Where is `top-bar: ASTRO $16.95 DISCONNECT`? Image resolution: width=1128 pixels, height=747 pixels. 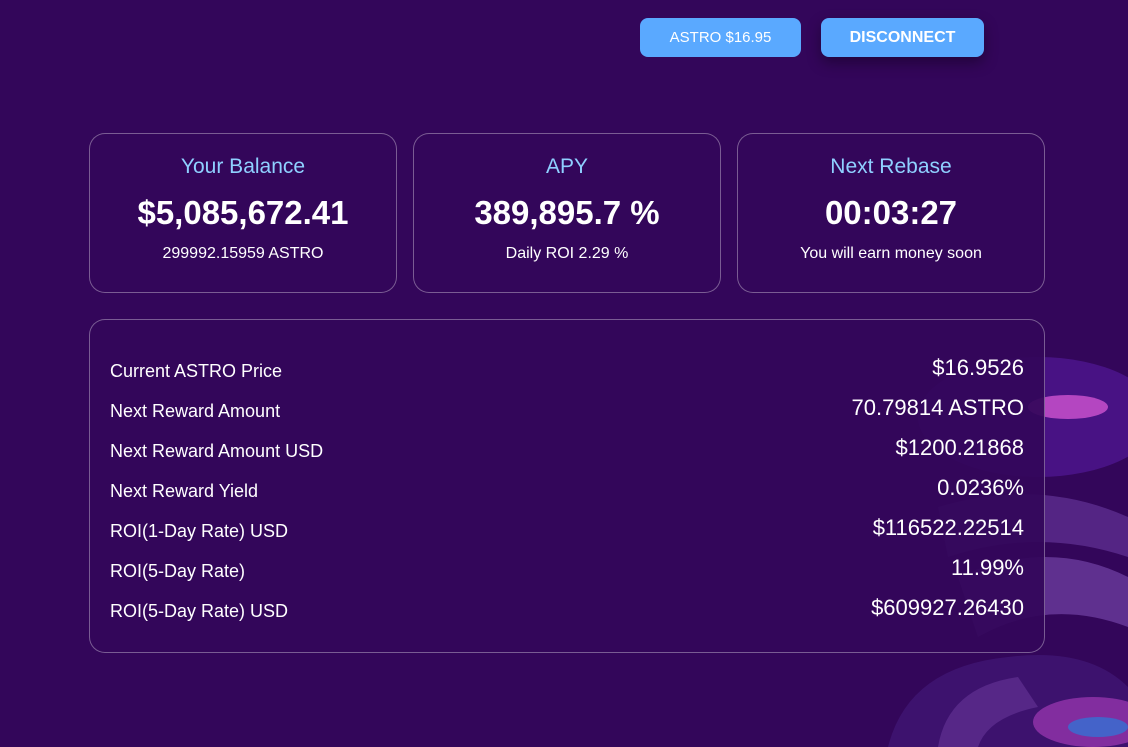 top-bar: ASTRO $16.95 DISCONNECT is located at coordinates (812, 37).